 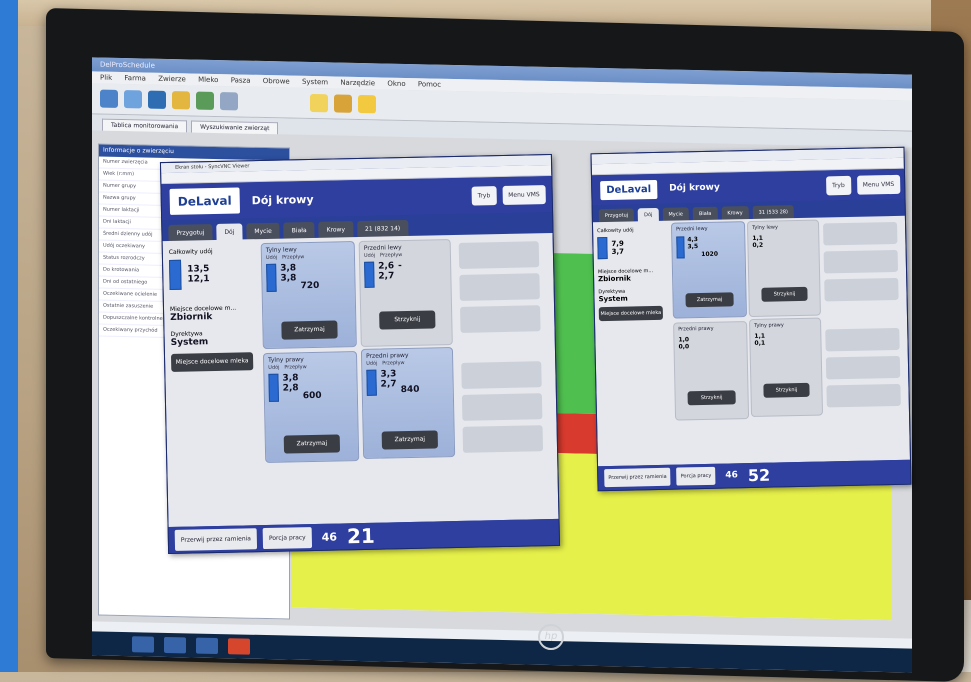 What do you see at coordinates (319, 103) in the screenshot?
I see `key-icon` at bounding box center [319, 103].